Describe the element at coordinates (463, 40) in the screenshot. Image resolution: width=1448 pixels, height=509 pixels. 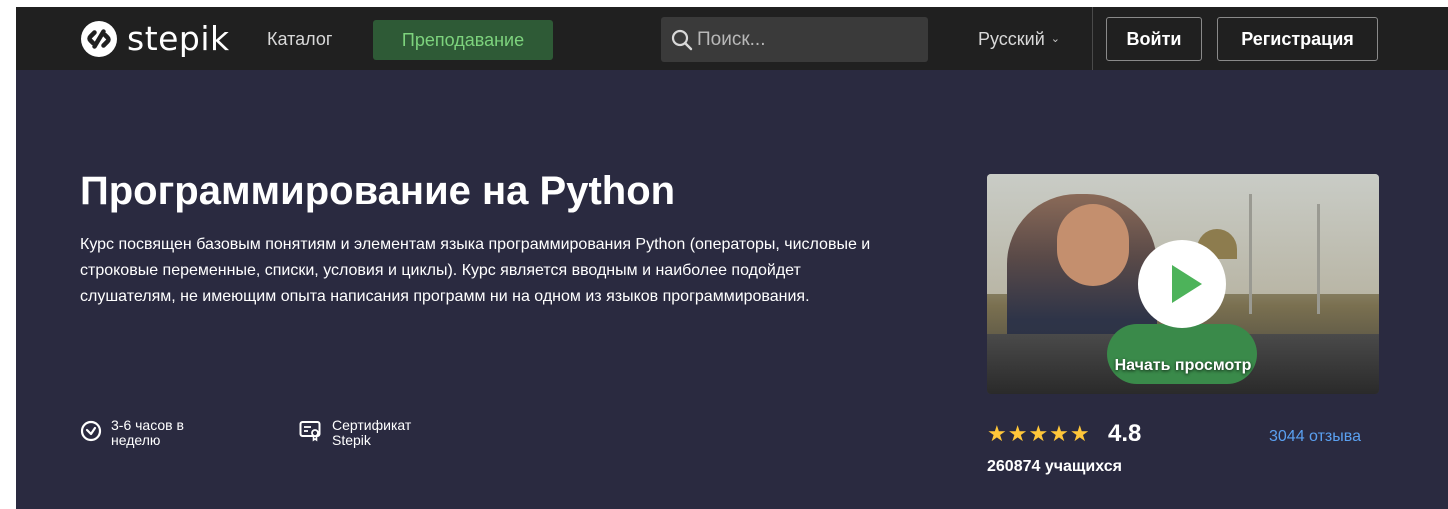
I see `nav-teaching-button: Преподавание` at that location.